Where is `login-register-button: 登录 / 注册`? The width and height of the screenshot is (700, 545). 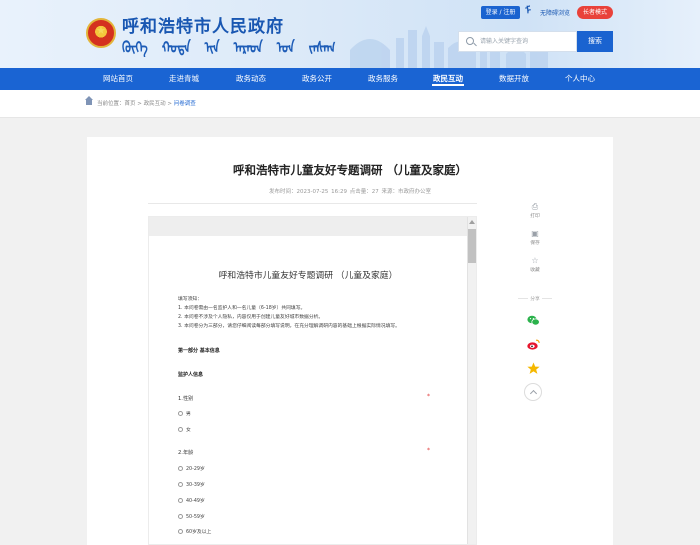
login-register-button: 登录 / 注册 is located at coordinates (500, 12).